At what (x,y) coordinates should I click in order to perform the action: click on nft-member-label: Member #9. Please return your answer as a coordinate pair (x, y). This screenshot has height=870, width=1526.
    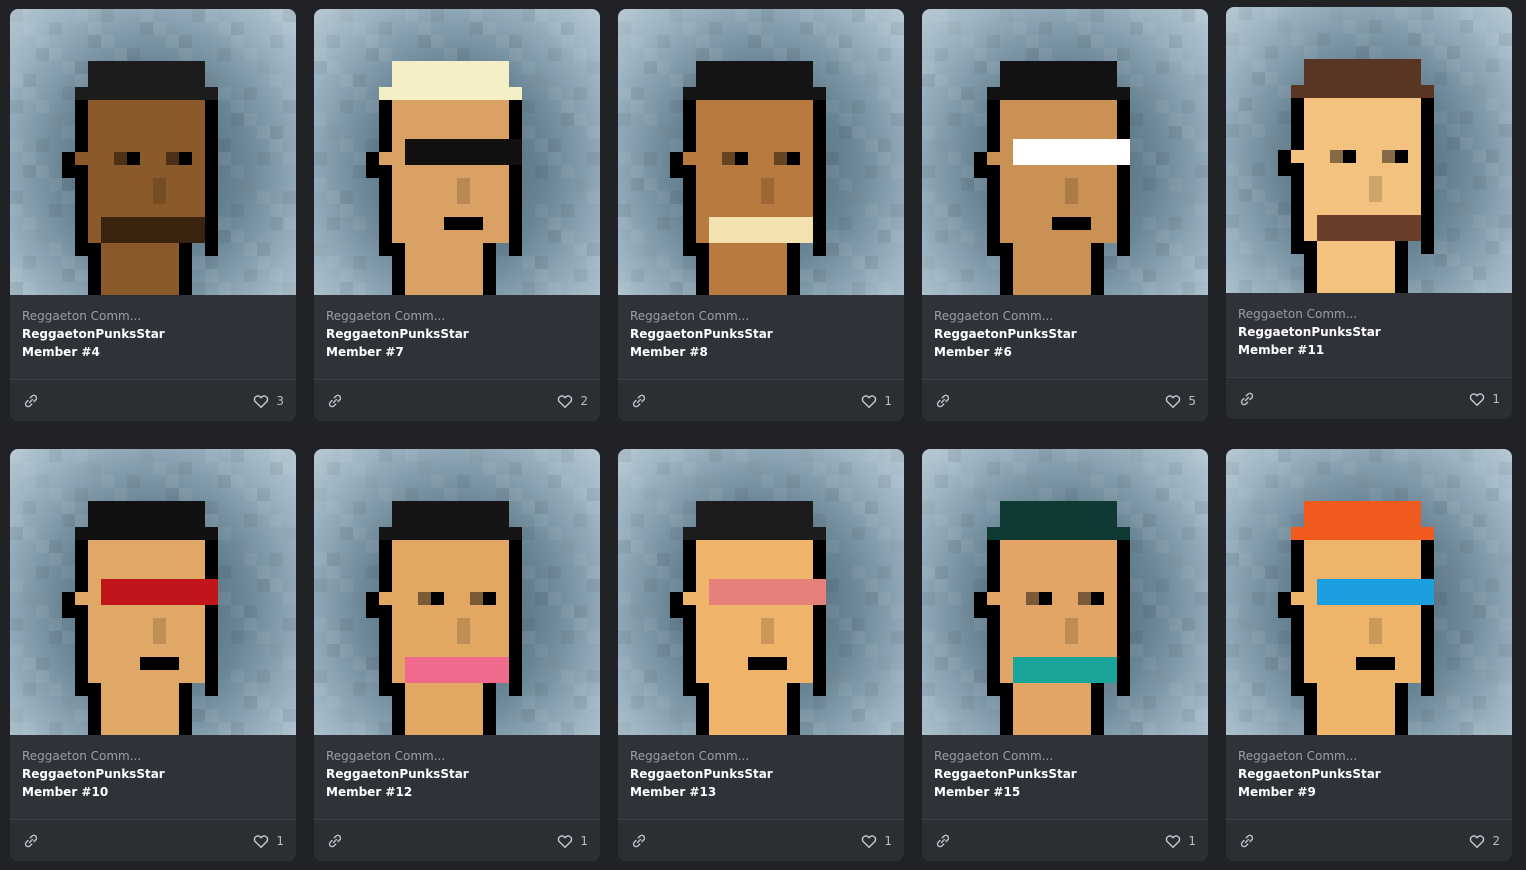
    Looking at the image, I should click on (1277, 792).